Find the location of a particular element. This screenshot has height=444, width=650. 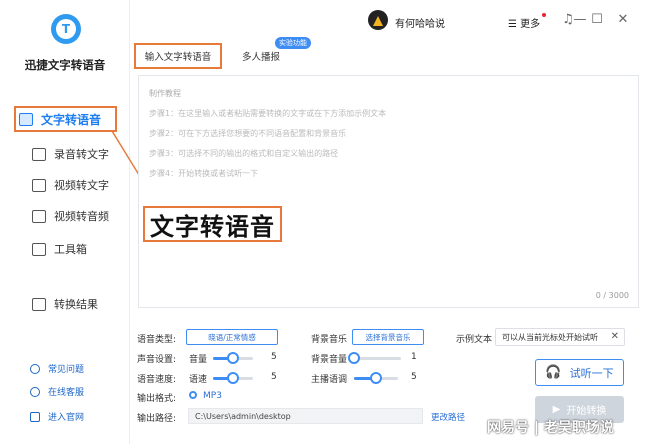

tab-text-to-speech: 输入文字转语音 is located at coordinates (178, 56).